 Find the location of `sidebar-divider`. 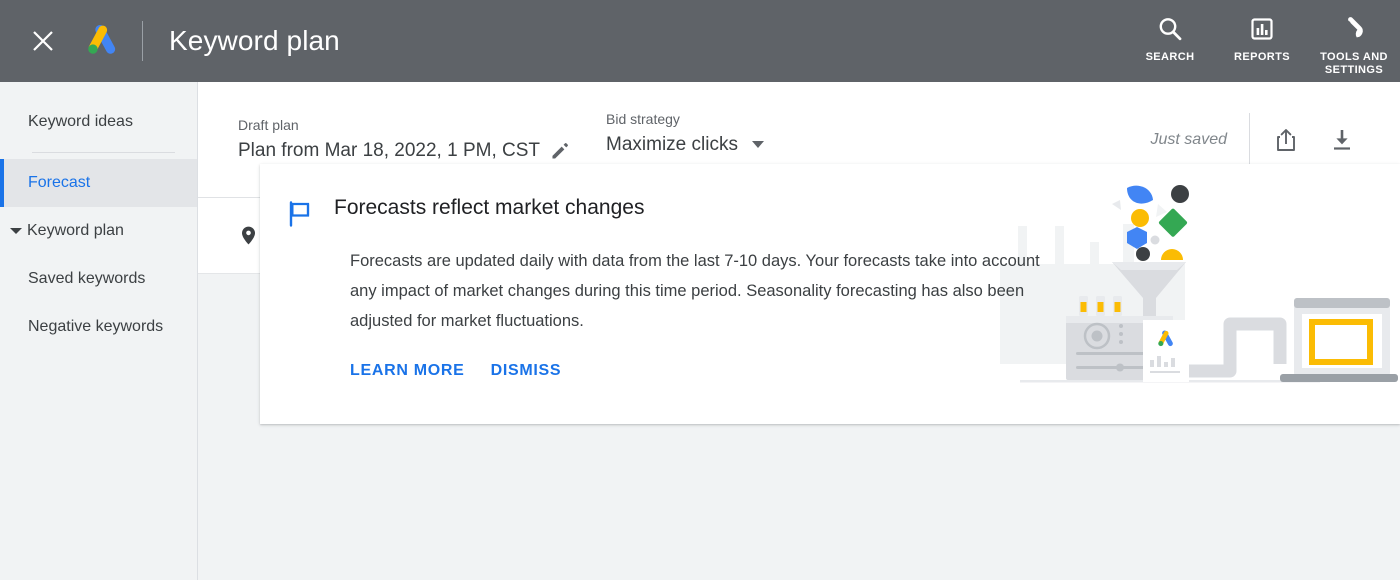

sidebar-divider is located at coordinates (103, 152).